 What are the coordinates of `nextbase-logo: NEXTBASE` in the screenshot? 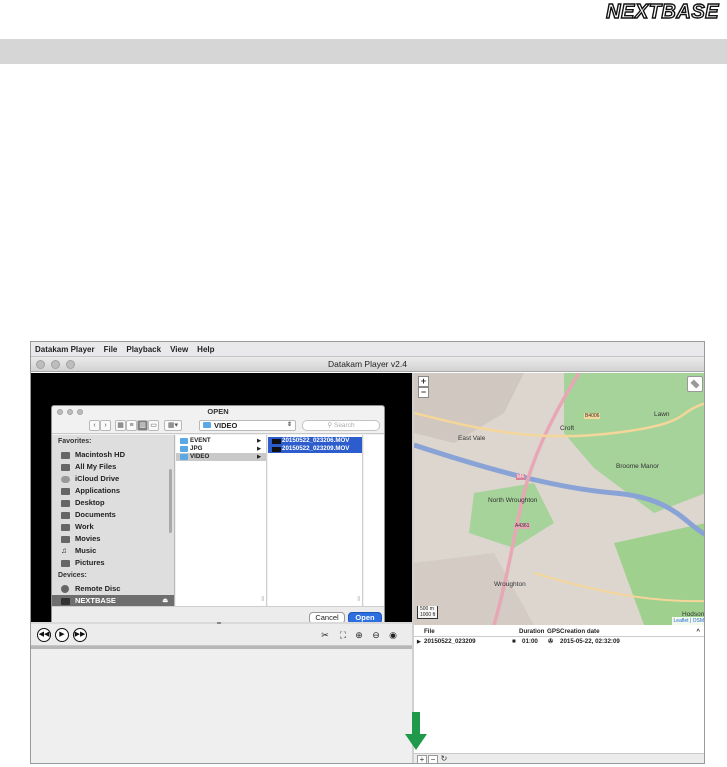 It's located at (662, 11).